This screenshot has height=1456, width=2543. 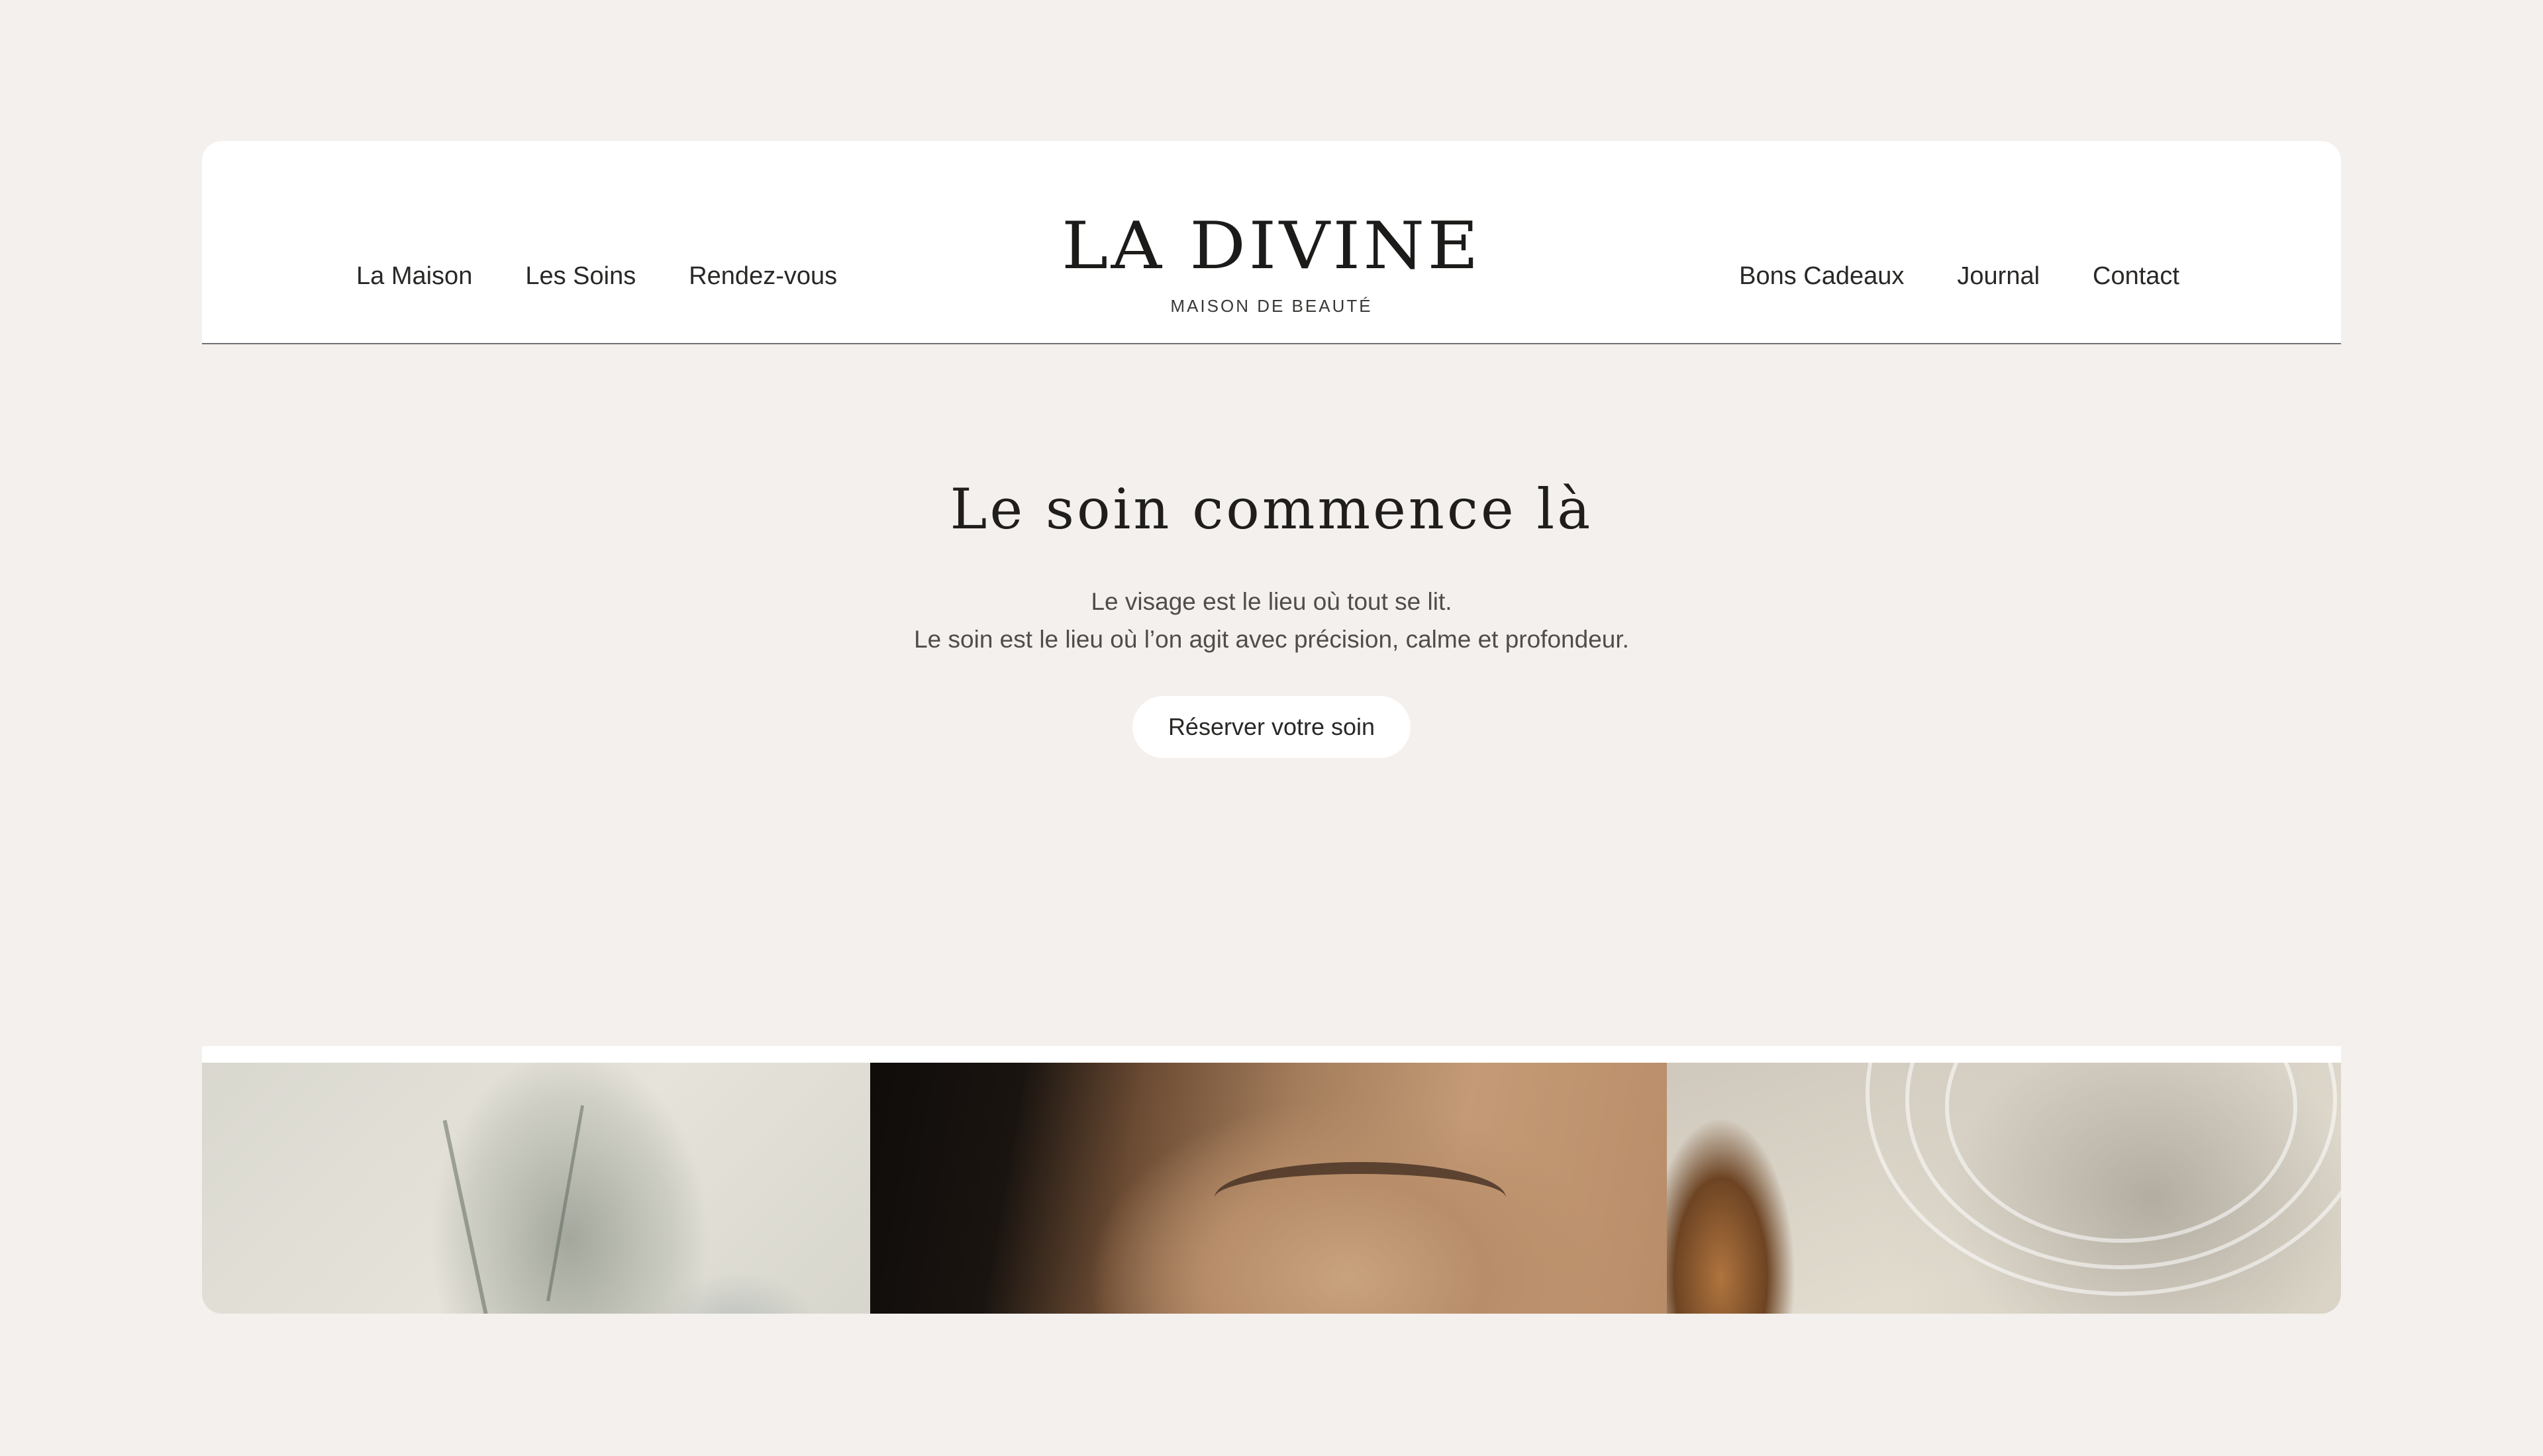 I want to click on nav-item-rendez-vous: Rendez-vous, so click(x=763, y=276).